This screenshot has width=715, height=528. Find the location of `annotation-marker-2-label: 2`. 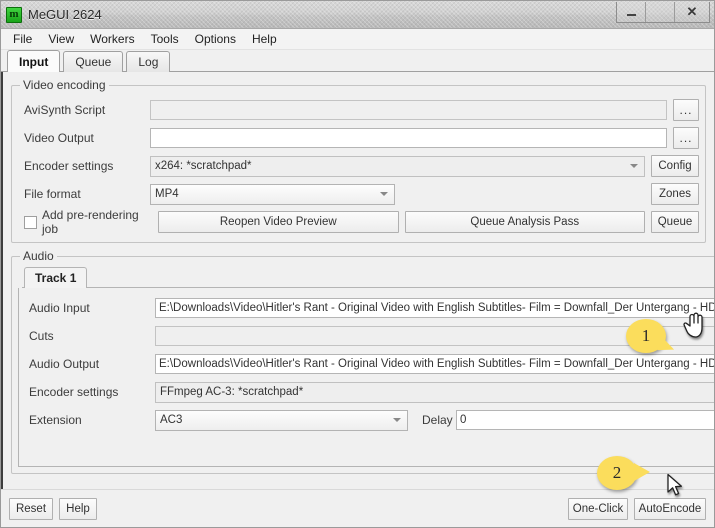

annotation-marker-2-label: 2 is located at coordinates (617, 472).